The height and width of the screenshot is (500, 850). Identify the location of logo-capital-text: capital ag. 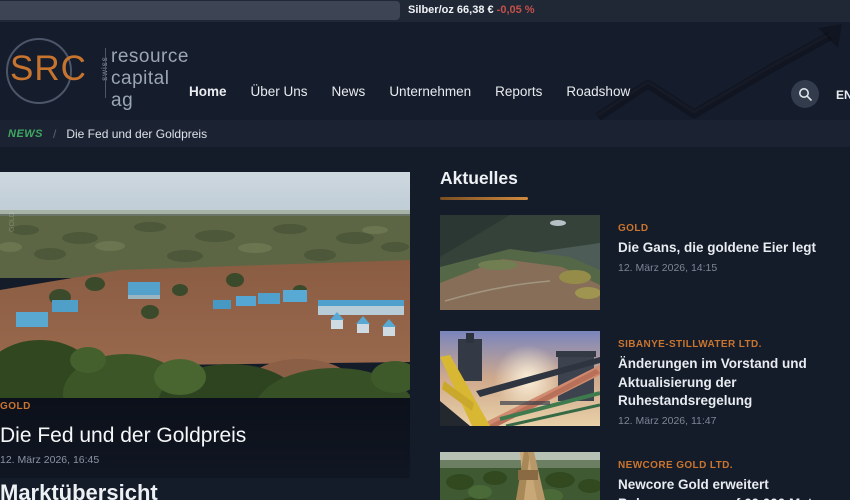
(140, 89).